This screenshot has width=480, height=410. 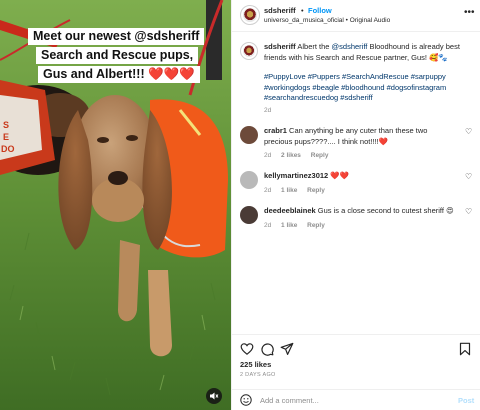 I want to click on save-bookmark-icon, so click(x=465, y=349).